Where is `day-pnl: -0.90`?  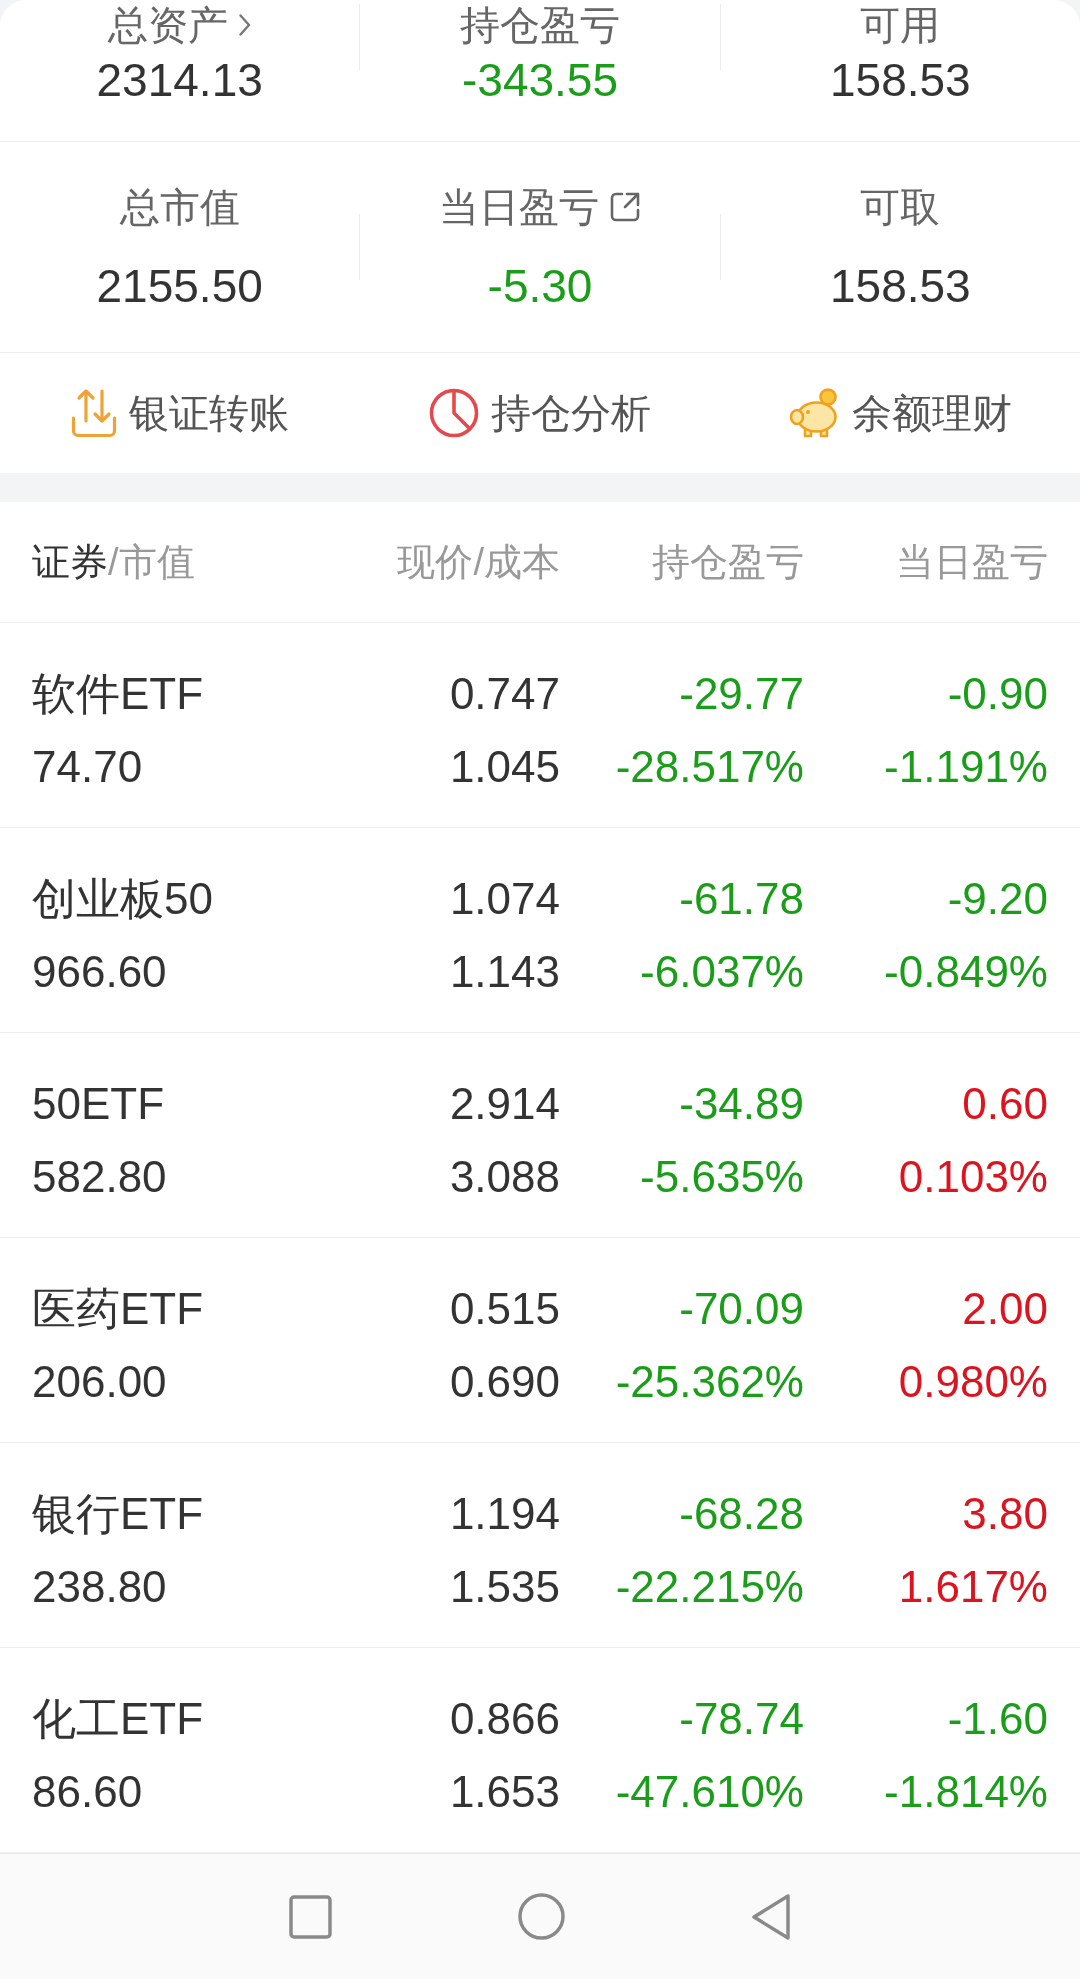
day-pnl: -0.90 is located at coordinates (997, 694).